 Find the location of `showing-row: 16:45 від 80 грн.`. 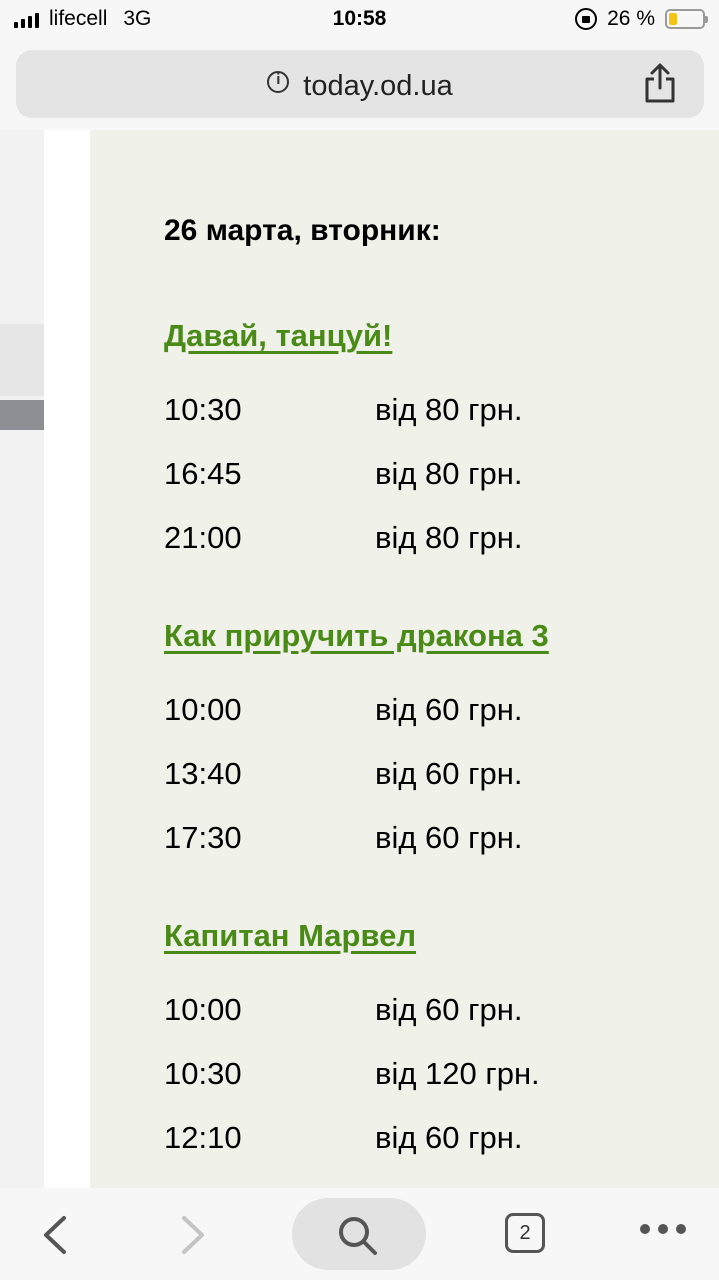

showing-row: 16:45 від 80 грн. is located at coordinates (343, 488).